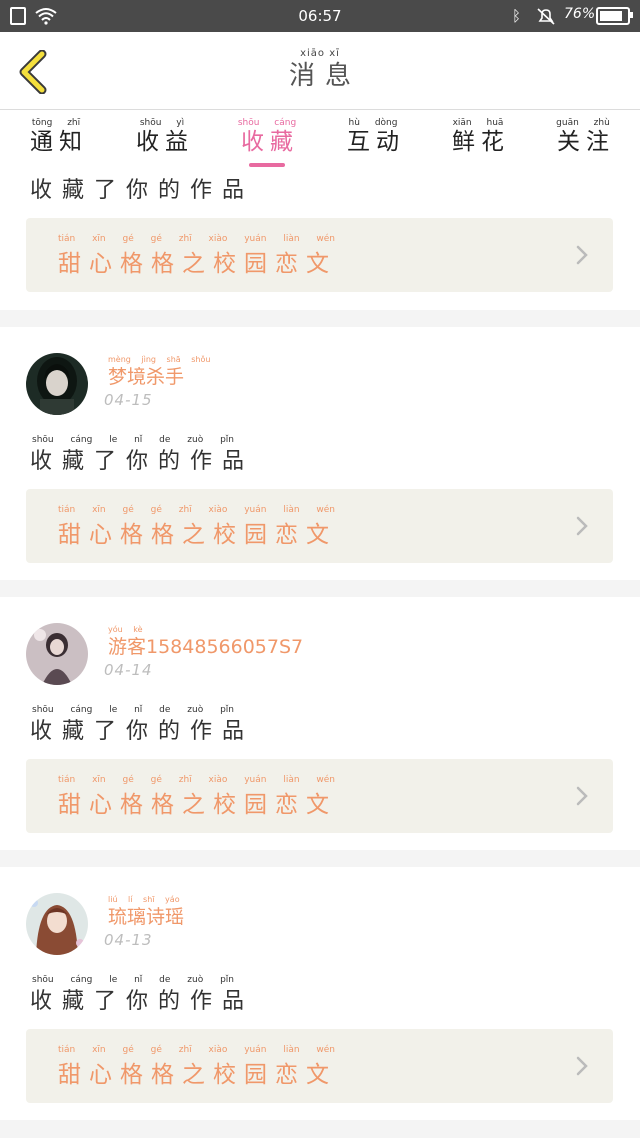 The height and width of the screenshot is (1138, 640). Describe the element at coordinates (128, 940) in the screenshot. I see `timestamp: 04-13` at that location.